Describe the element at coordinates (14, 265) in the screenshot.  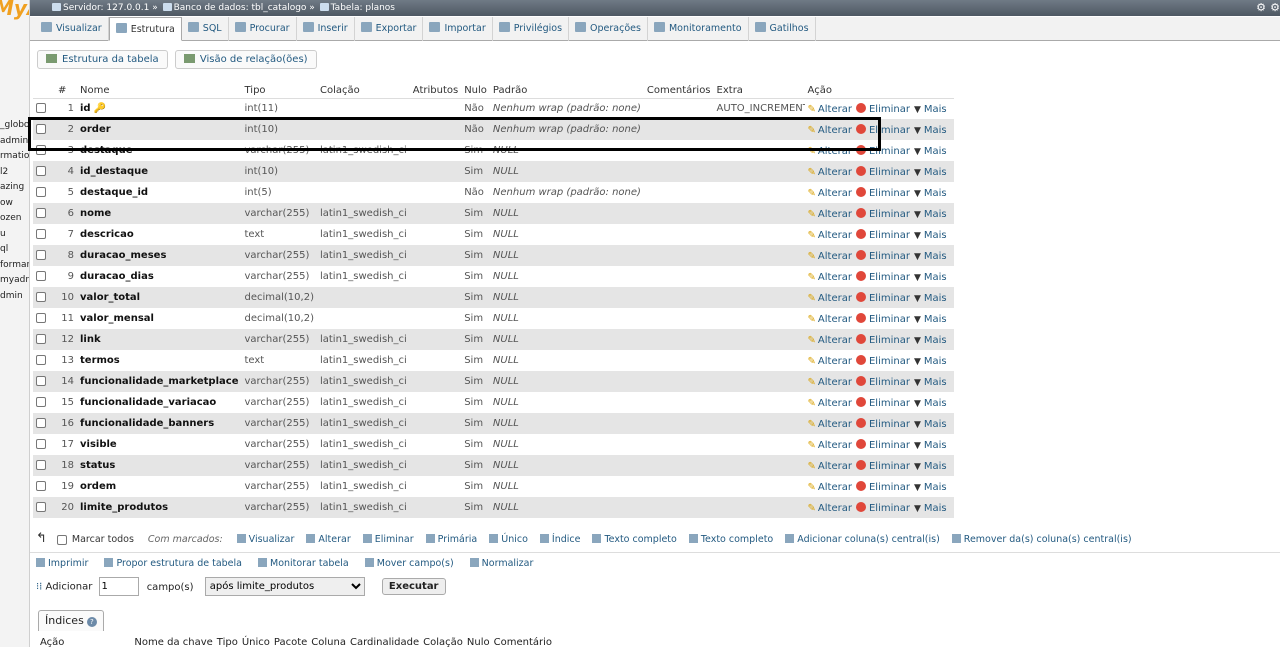
I see `nav-item: forman` at that location.